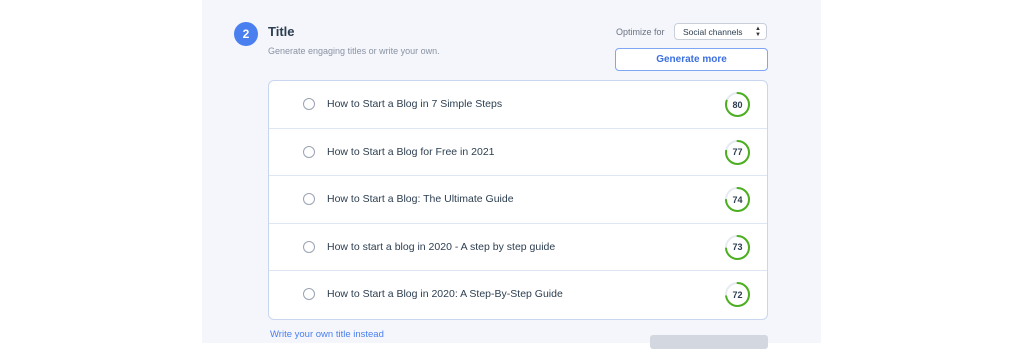  What do you see at coordinates (411, 151) in the screenshot?
I see `title-option-text: How to Start a Blog for Free in 2021` at bounding box center [411, 151].